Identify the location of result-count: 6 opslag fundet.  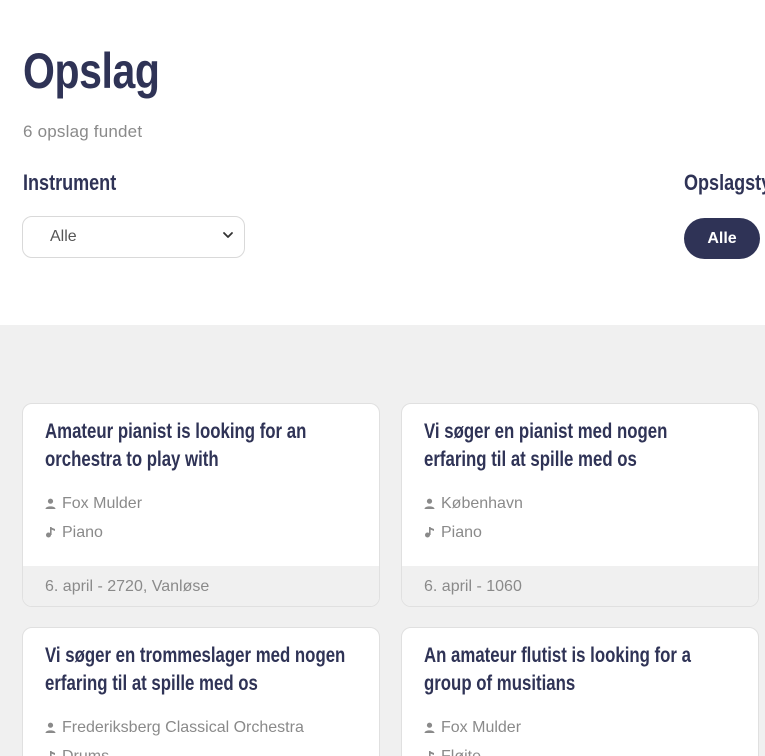
(83, 131).